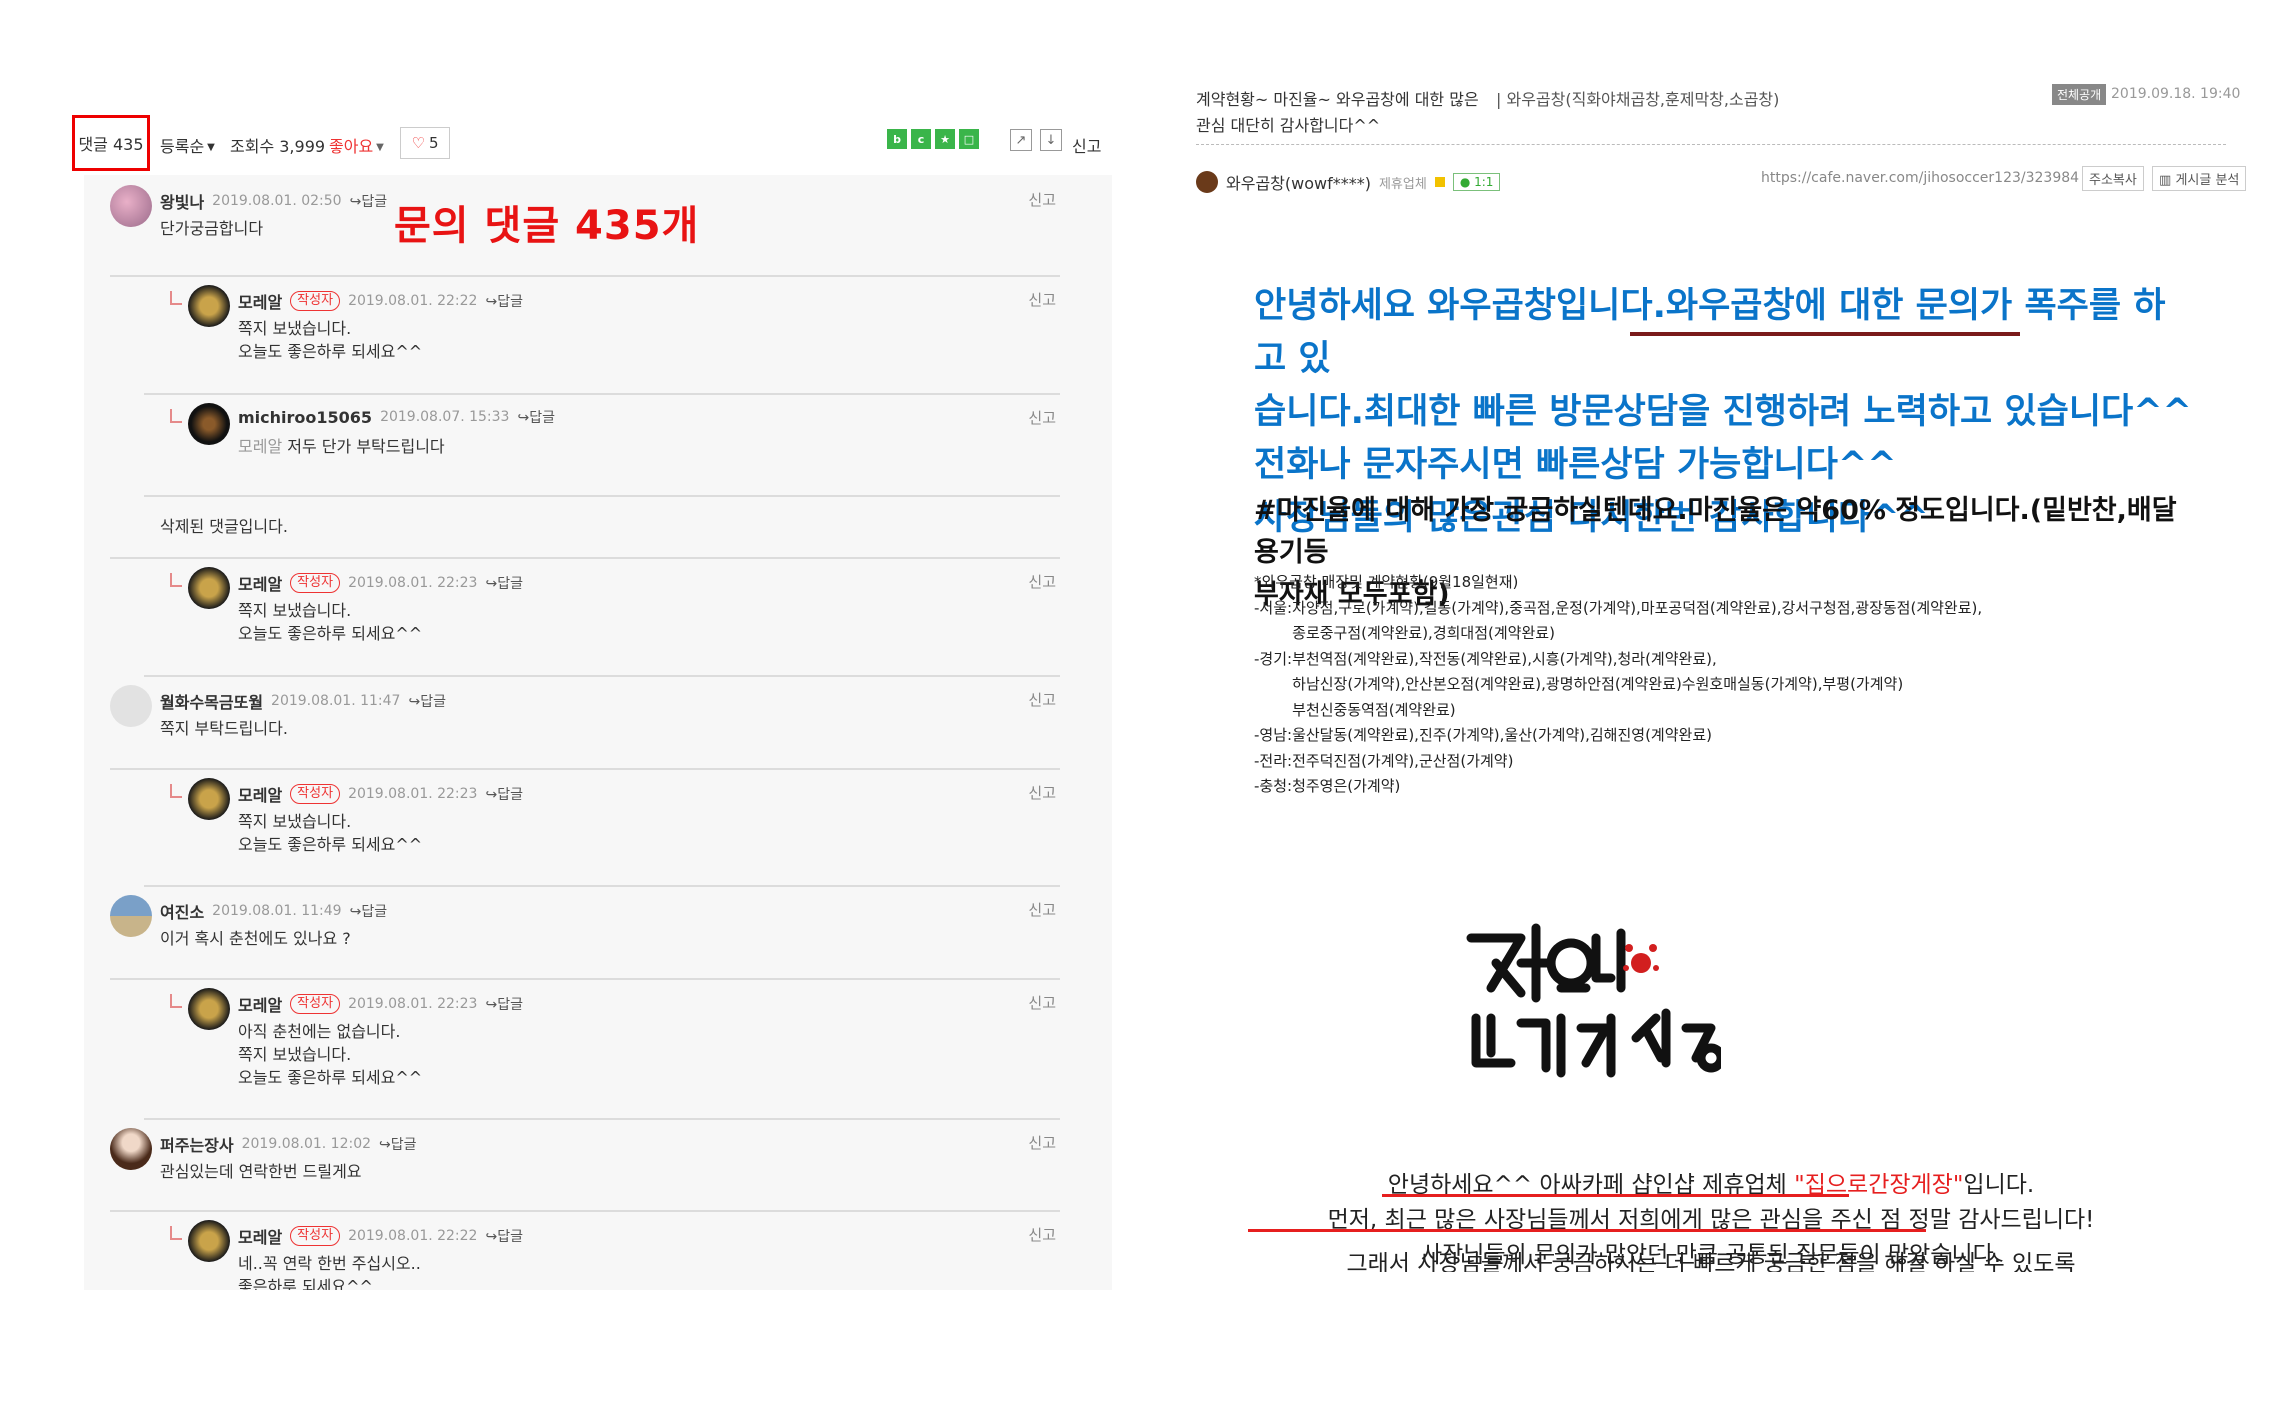 The width and height of the screenshot is (2279, 1419). What do you see at coordinates (224, 728) in the screenshot?
I see `comment-body: 쪽지 부탁드립니다.` at bounding box center [224, 728].